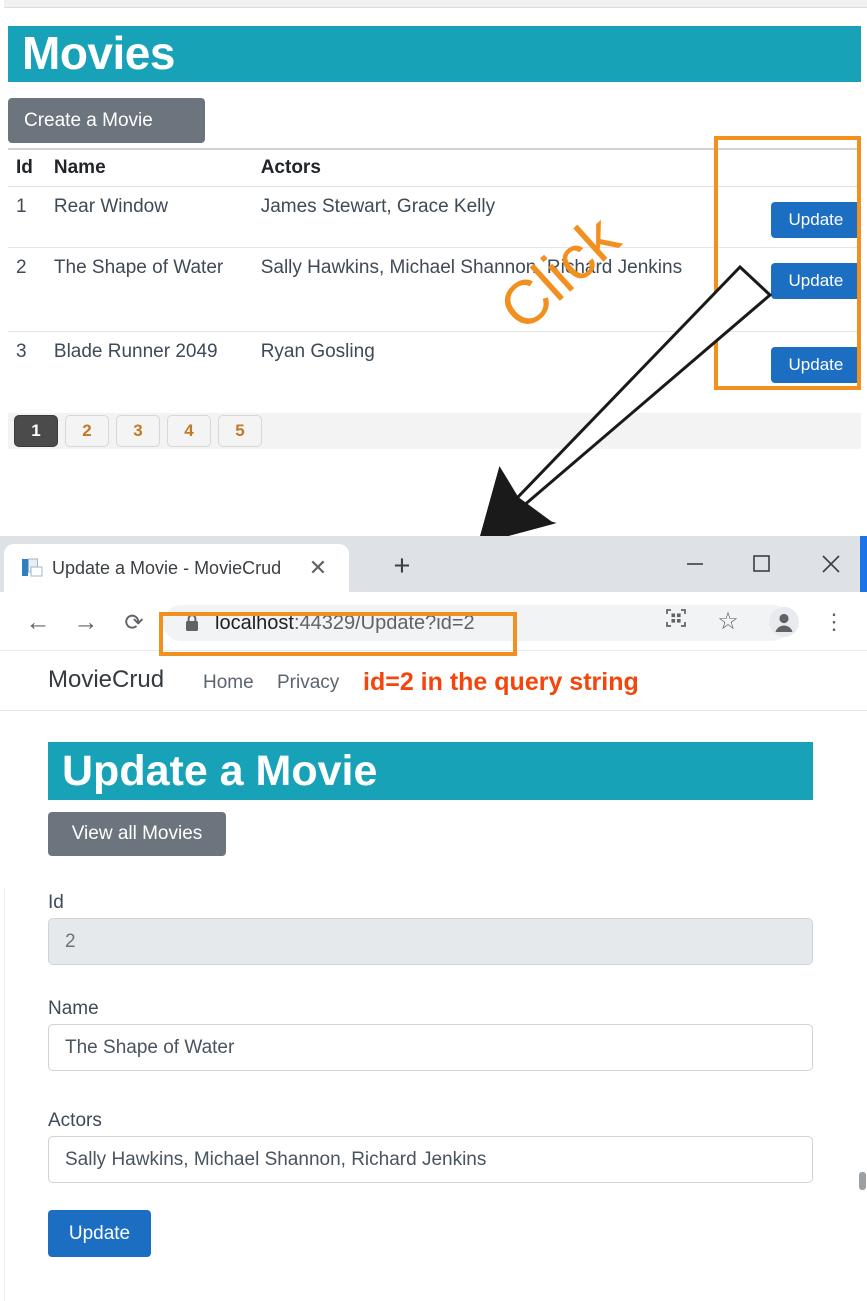 This screenshot has width=867, height=1301. Describe the element at coordinates (863, 564) in the screenshot. I see `titlebar-right-edge` at that location.